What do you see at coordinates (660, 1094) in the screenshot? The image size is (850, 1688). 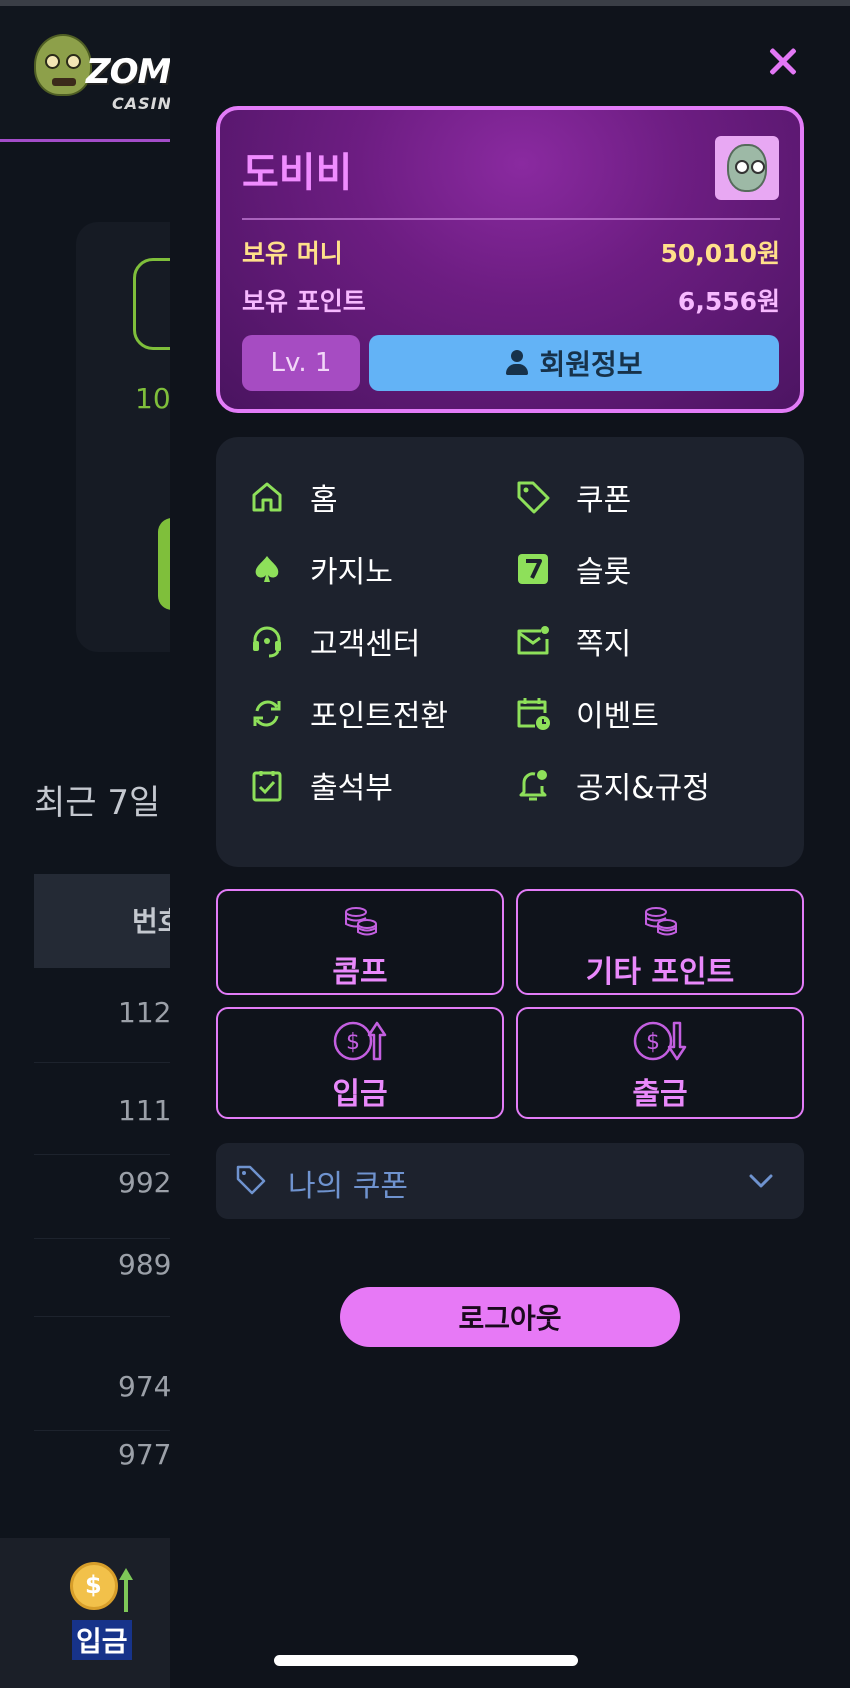 I see `withdraw-label: 출금` at bounding box center [660, 1094].